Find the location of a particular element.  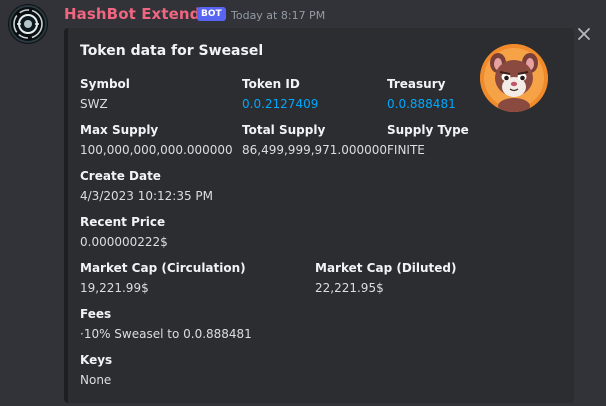

field-total-supply-name: Total Supply is located at coordinates (284, 130).